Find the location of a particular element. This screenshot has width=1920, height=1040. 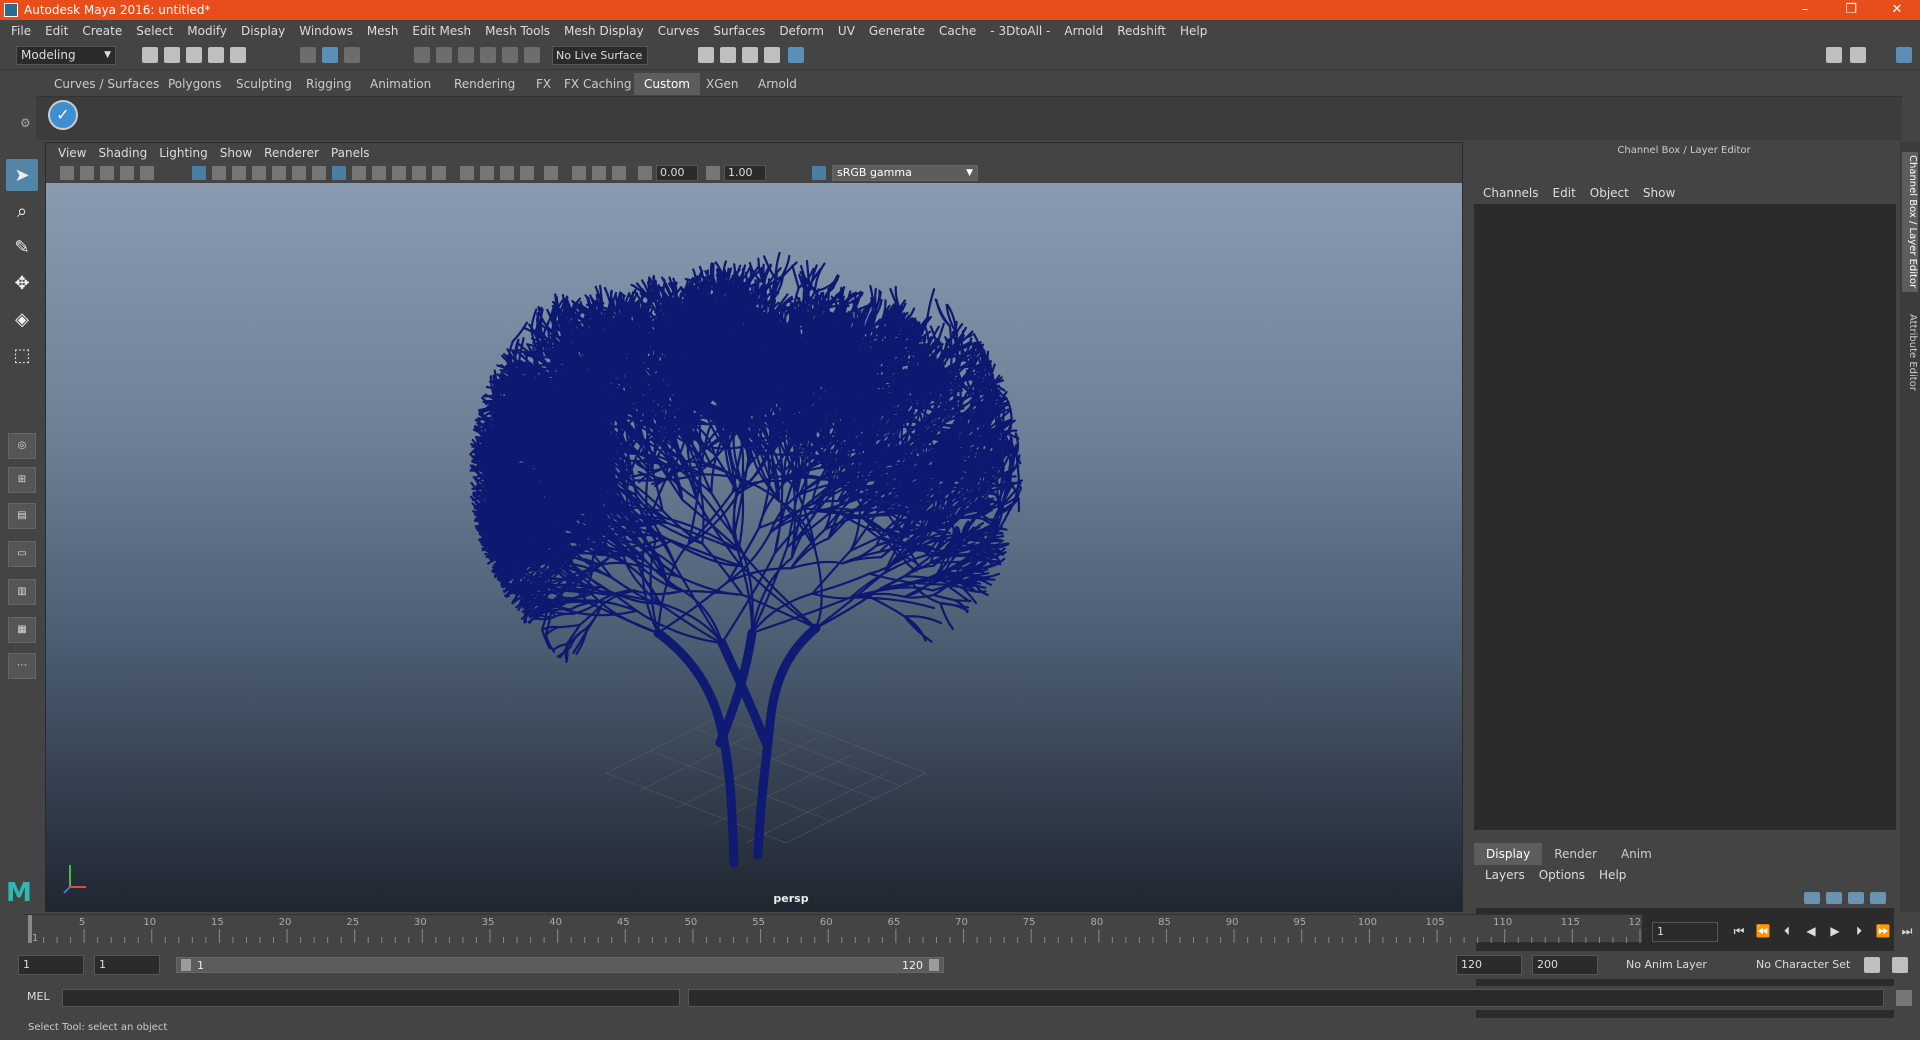

shelf-tab-rigging: Rigging is located at coordinates (328, 84).